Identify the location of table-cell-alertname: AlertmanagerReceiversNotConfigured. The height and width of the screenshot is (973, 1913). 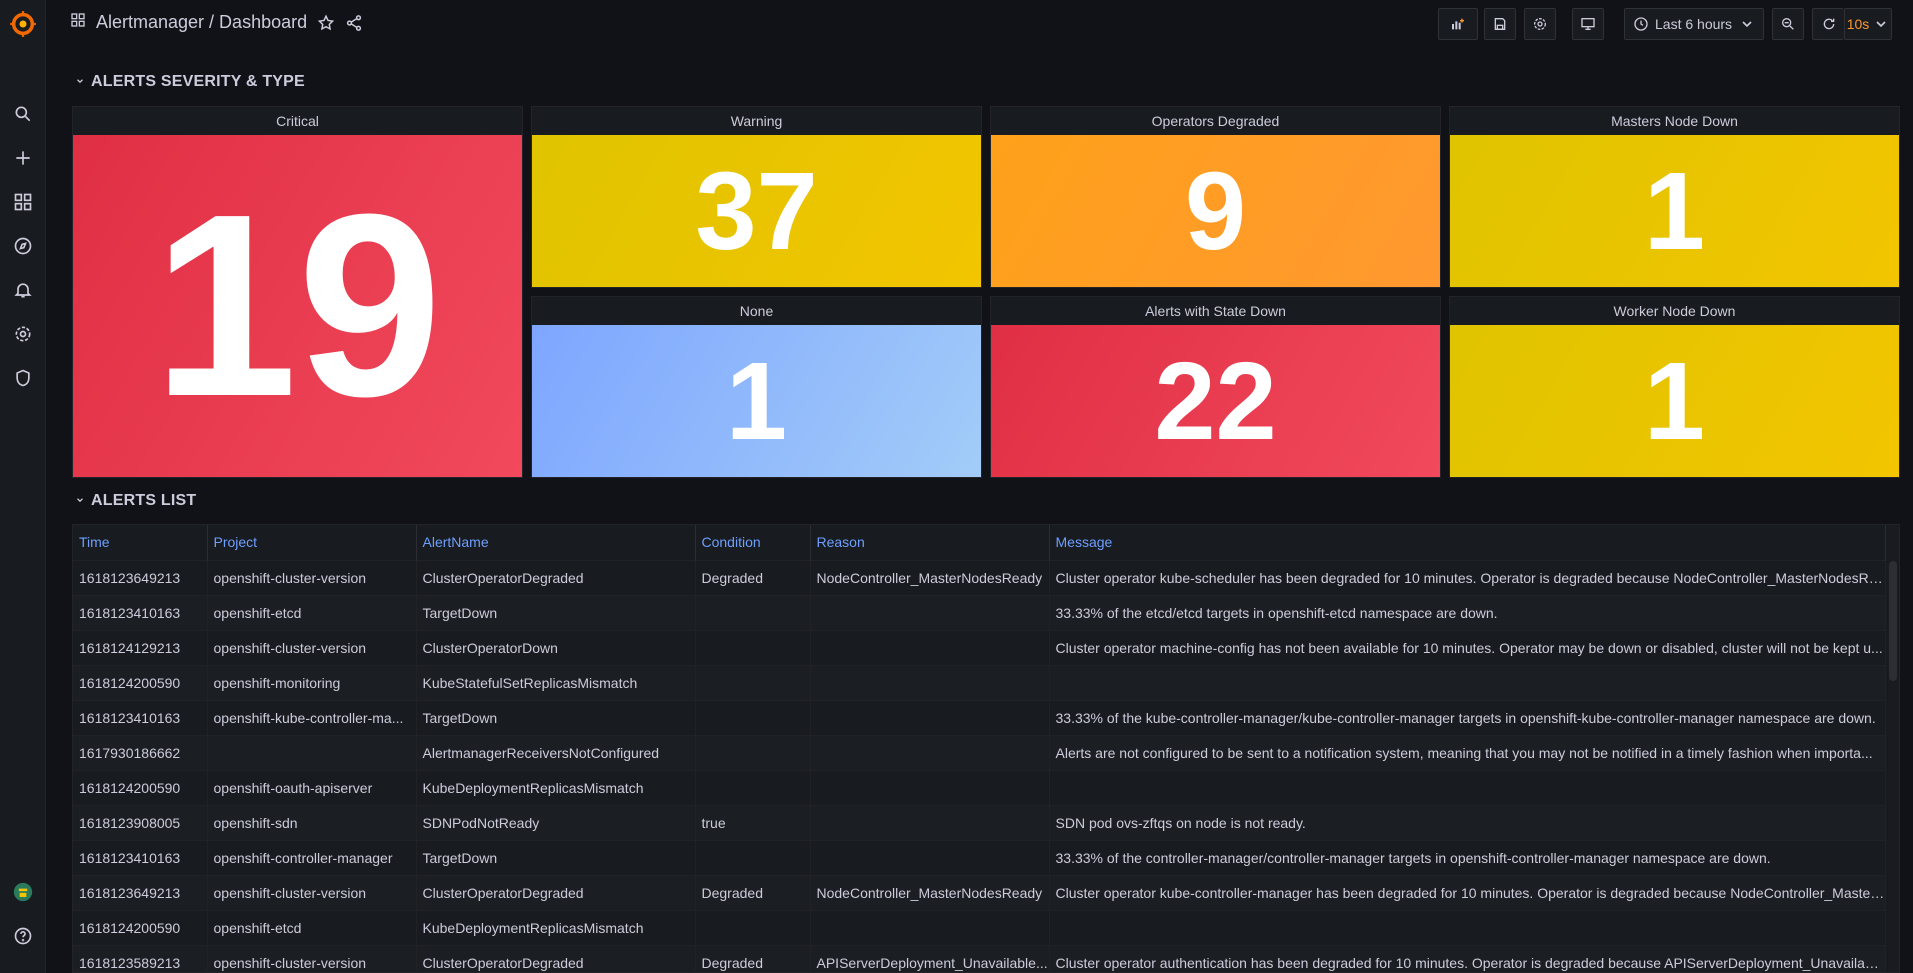
(556, 752).